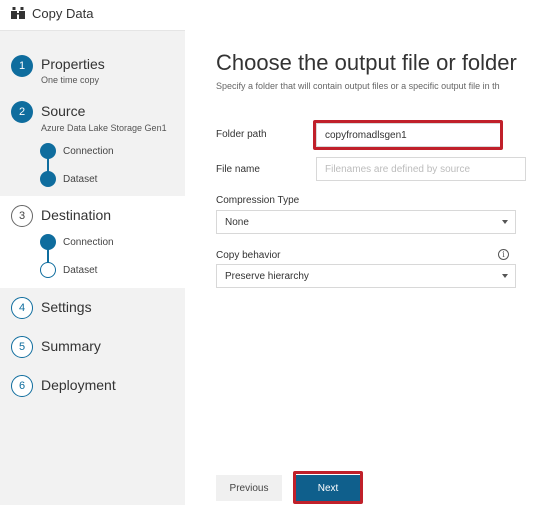  I want to click on step-summary: 5 Summary, so click(92, 348).